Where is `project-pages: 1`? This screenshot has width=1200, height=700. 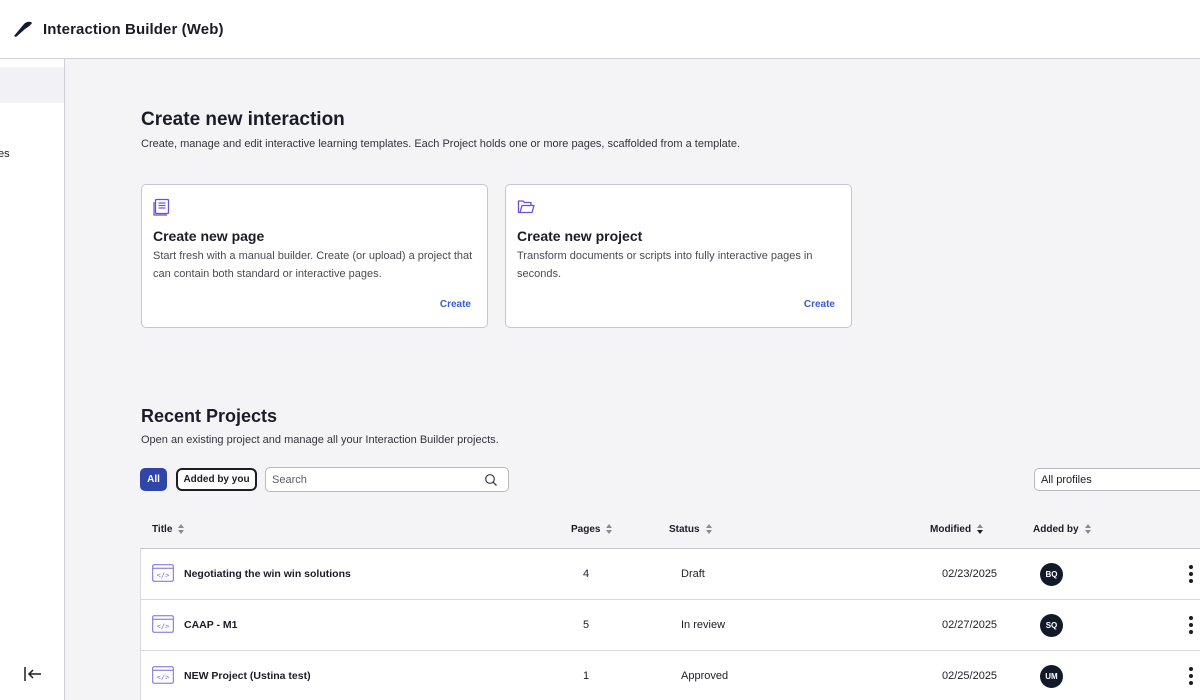 project-pages: 1 is located at coordinates (586, 676).